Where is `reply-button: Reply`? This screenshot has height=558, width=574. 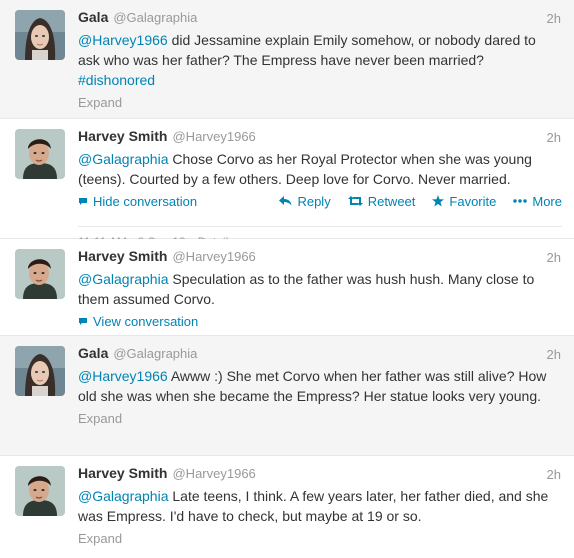 reply-button: Reply is located at coordinates (305, 201).